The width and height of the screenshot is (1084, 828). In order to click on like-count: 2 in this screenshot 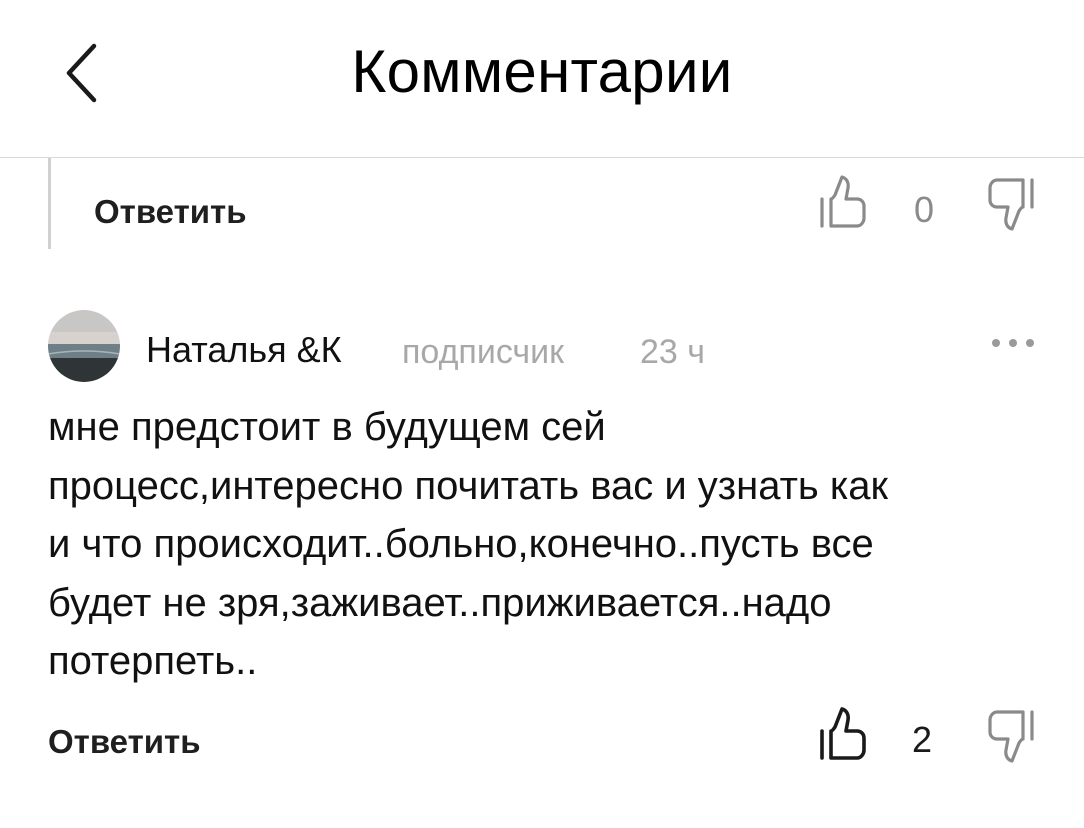, I will do `click(922, 739)`.